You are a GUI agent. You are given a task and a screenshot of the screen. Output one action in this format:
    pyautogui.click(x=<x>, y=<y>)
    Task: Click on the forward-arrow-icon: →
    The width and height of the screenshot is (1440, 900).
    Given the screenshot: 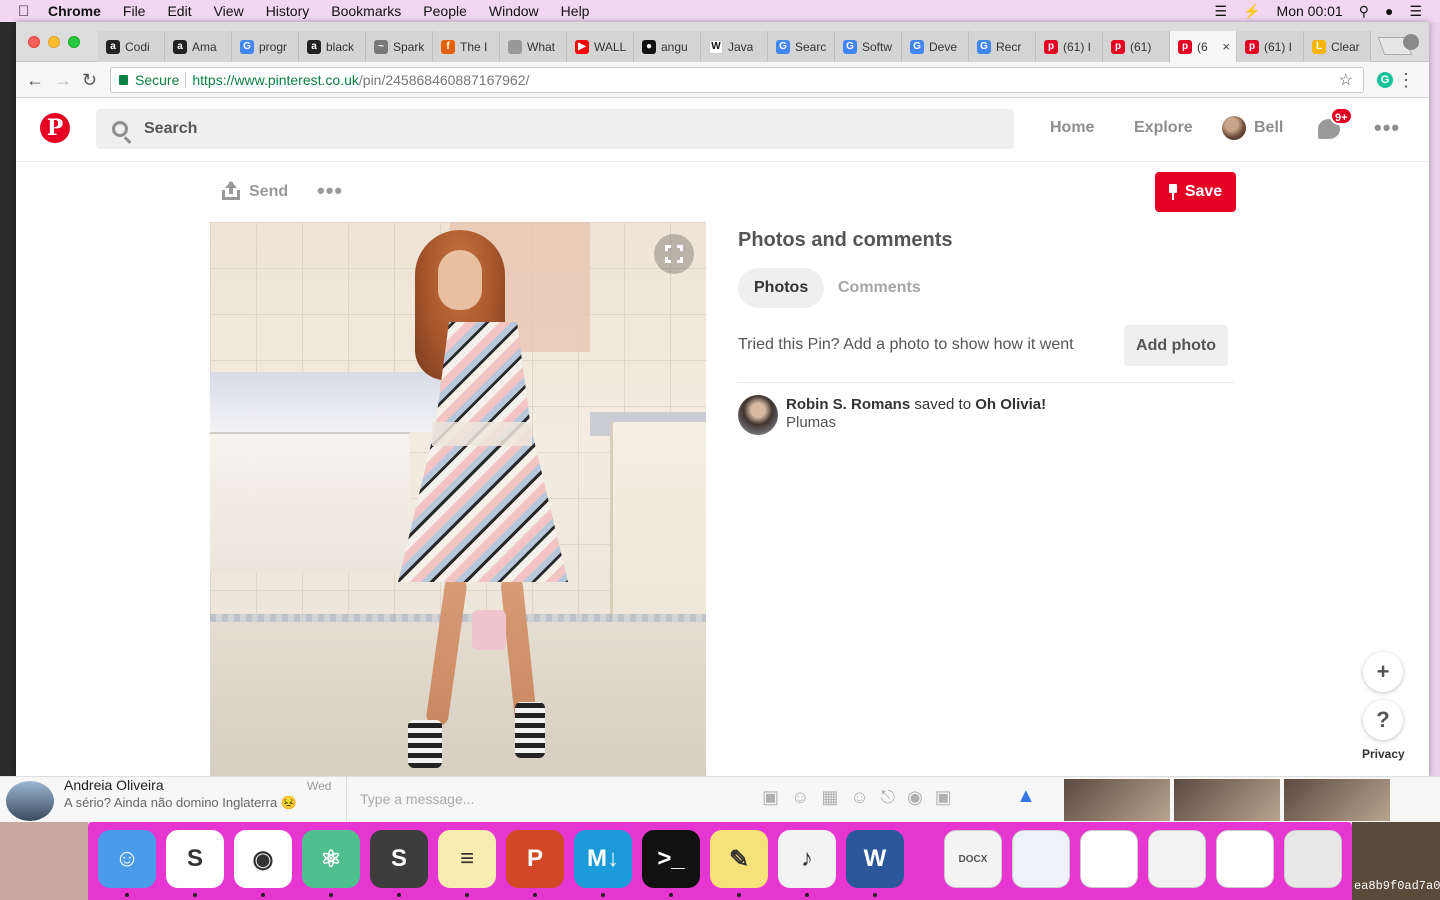 What is the action you would take?
    pyautogui.click(x=63, y=80)
    